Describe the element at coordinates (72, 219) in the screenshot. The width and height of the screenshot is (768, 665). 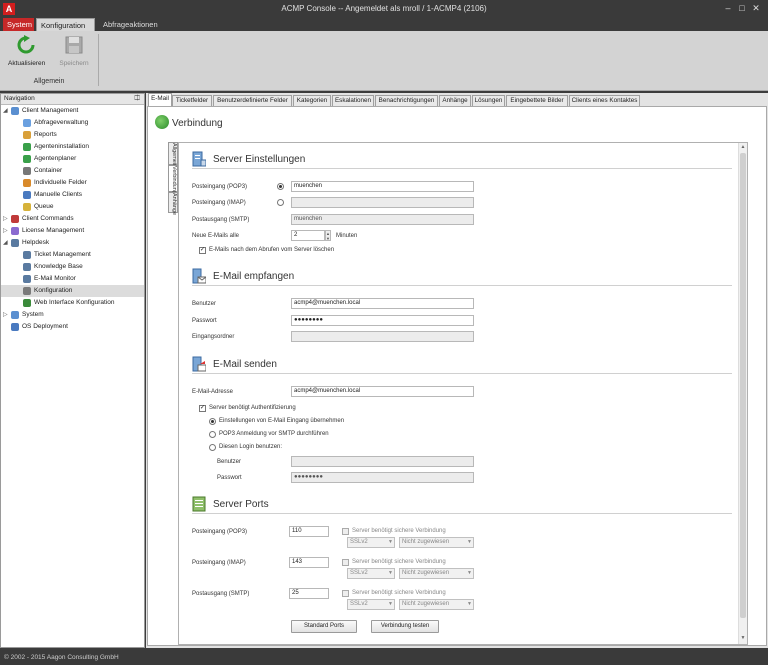
I see `tree-item-client-commands: ▷ Client Commands` at that location.